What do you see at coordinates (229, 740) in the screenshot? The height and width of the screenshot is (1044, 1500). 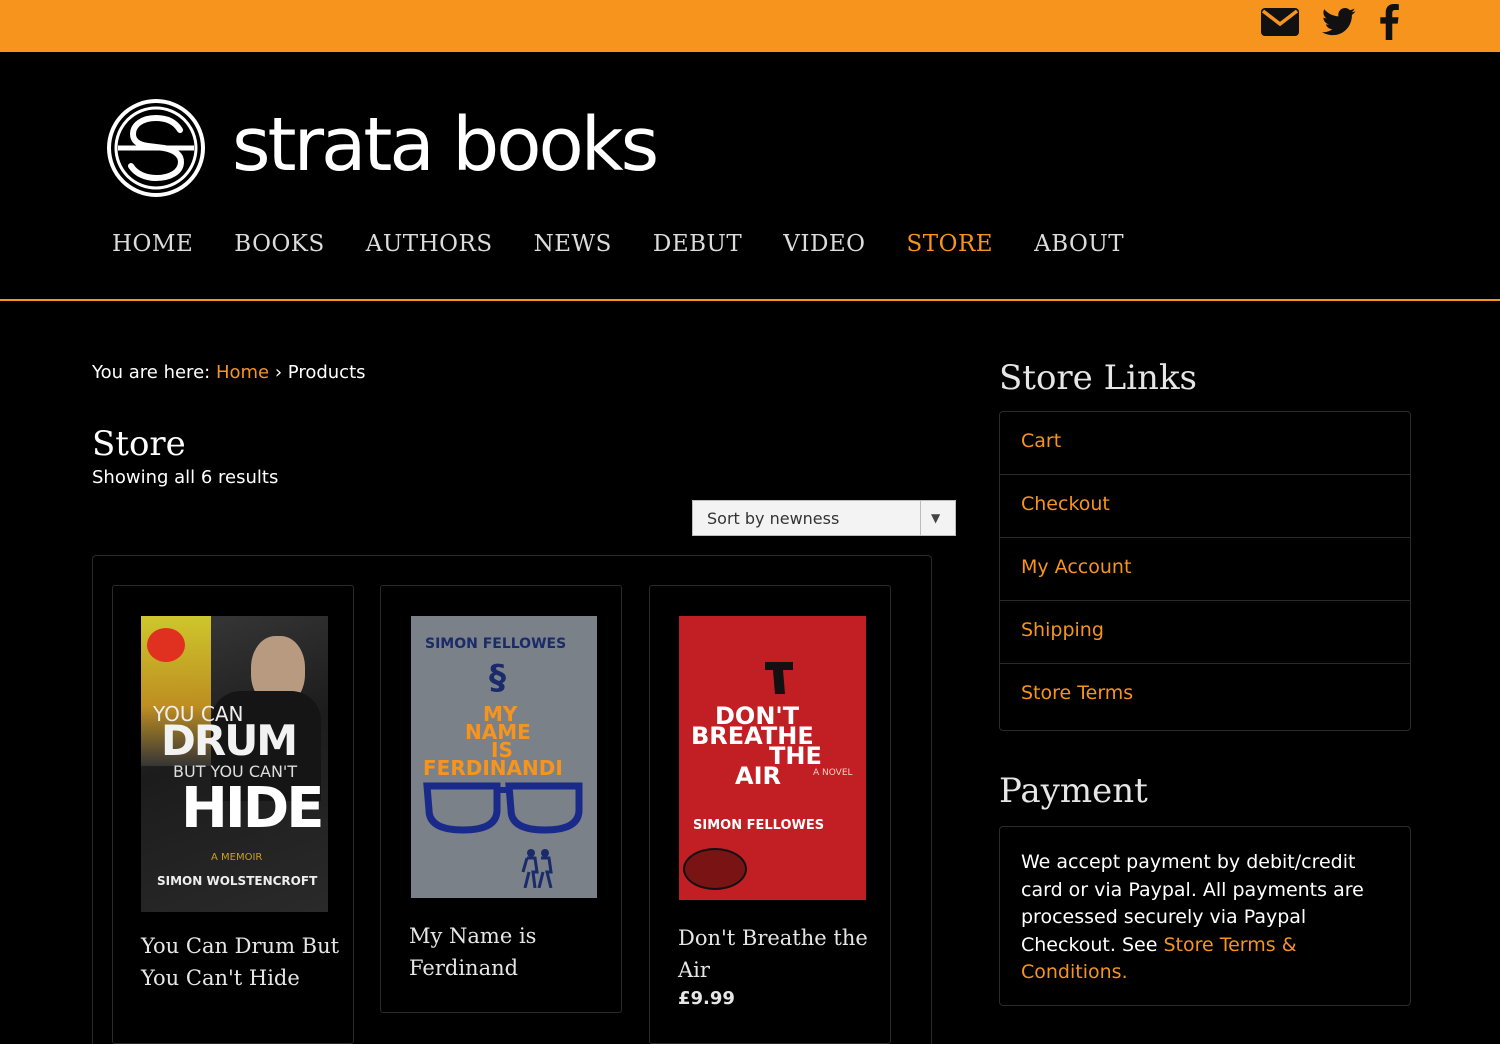 I see `cover-line: DRUM` at bounding box center [229, 740].